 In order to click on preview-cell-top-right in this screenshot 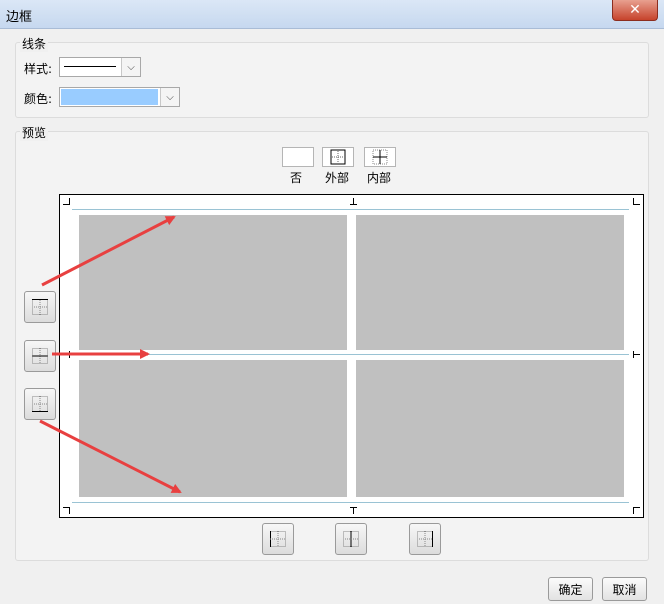, I will do `click(490, 282)`.